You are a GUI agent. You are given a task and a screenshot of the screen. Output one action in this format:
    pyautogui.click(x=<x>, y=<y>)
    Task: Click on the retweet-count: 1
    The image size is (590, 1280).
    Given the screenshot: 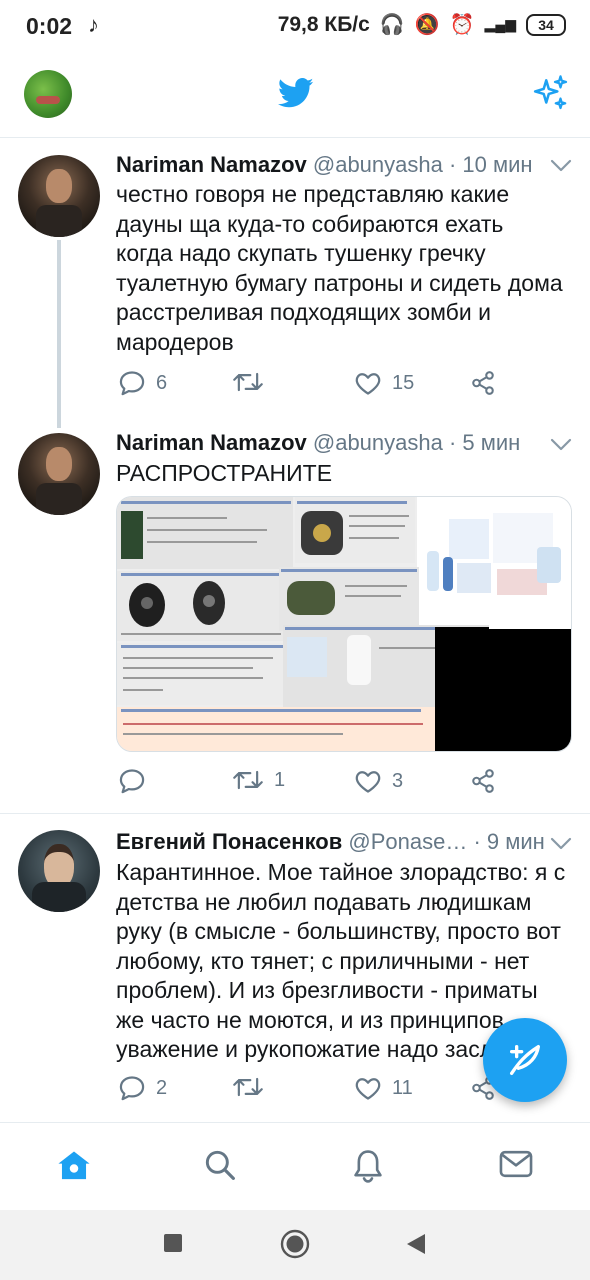 What is the action you would take?
    pyautogui.click(x=280, y=779)
    